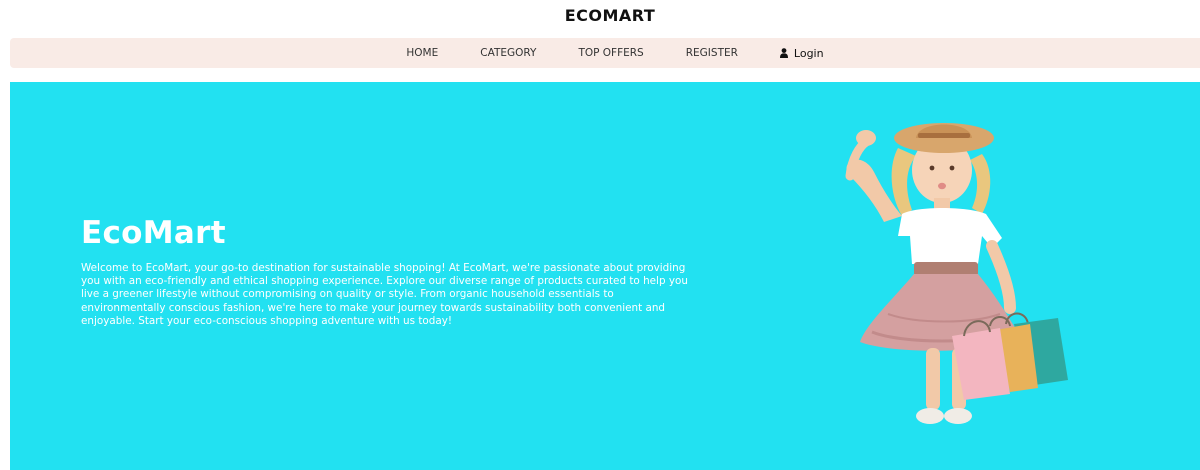  Describe the element at coordinates (956, 273) in the screenshot. I see `hero-image` at that location.